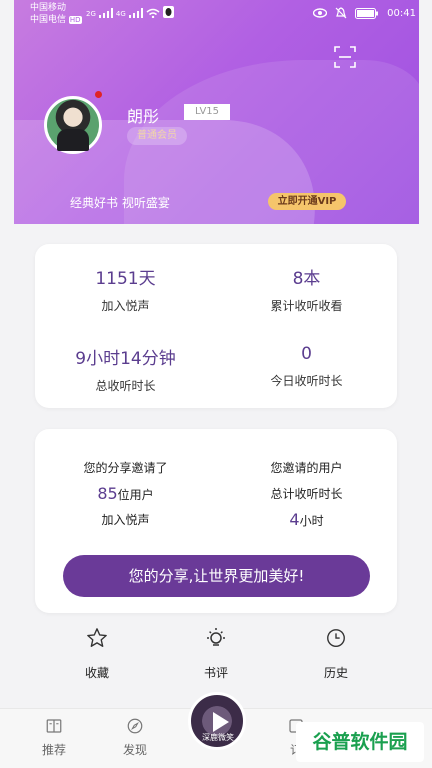 The height and width of the screenshot is (768, 432). Describe the element at coordinates (135, 495) in the screenshot. I see `invite-user-unit: 位用户` at that location.